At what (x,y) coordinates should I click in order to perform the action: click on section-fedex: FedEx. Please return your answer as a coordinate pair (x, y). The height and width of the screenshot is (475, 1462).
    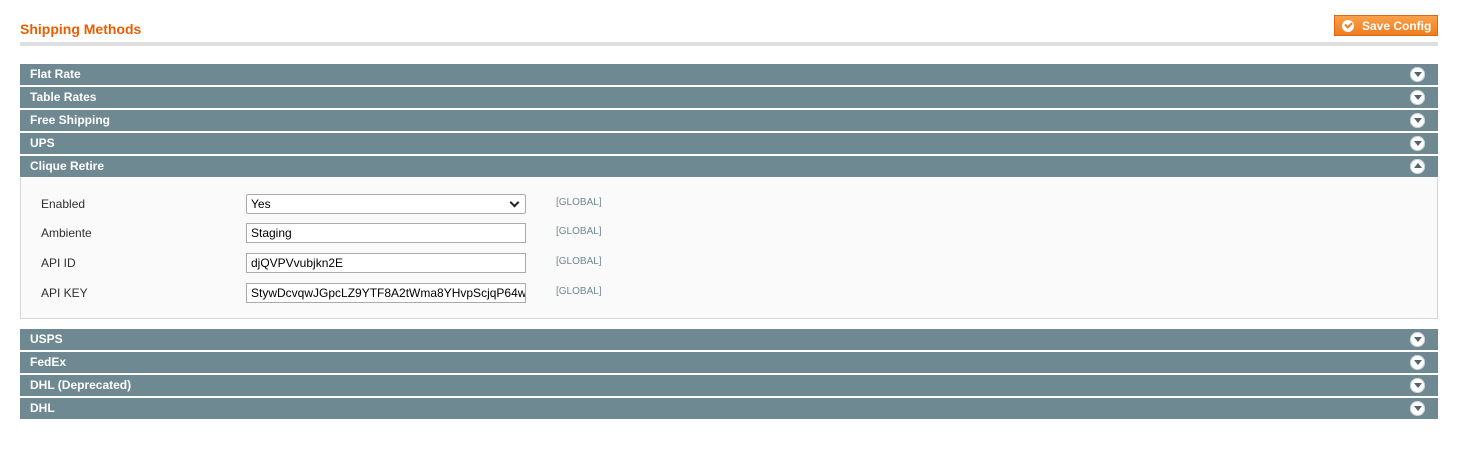
    Looking at the image, I should click on (729, 362).